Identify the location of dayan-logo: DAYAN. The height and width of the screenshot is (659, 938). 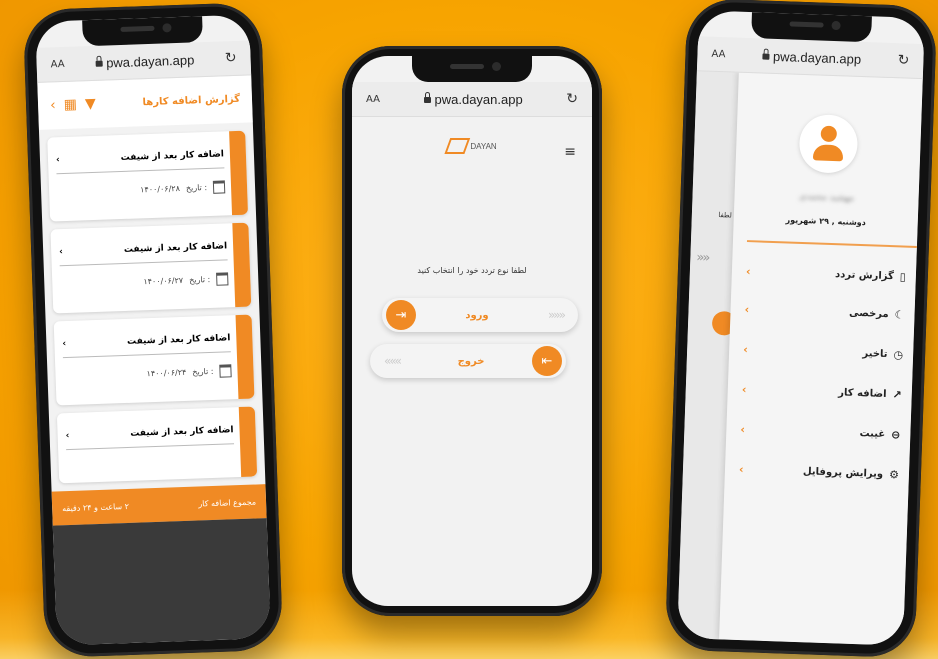
(470, 146).